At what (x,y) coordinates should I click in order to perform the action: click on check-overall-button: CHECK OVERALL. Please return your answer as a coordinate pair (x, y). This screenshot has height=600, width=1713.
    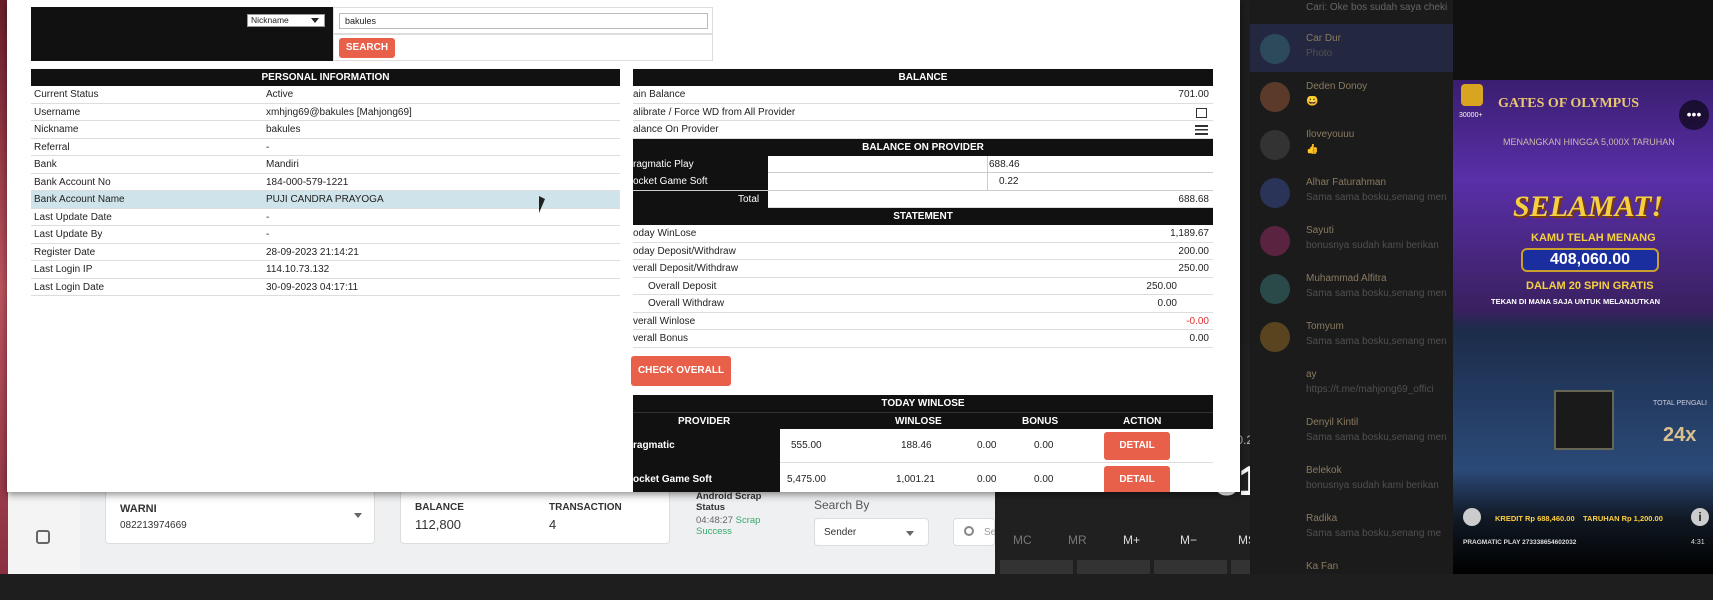
    Looking at the image, I should click on (681, 370).